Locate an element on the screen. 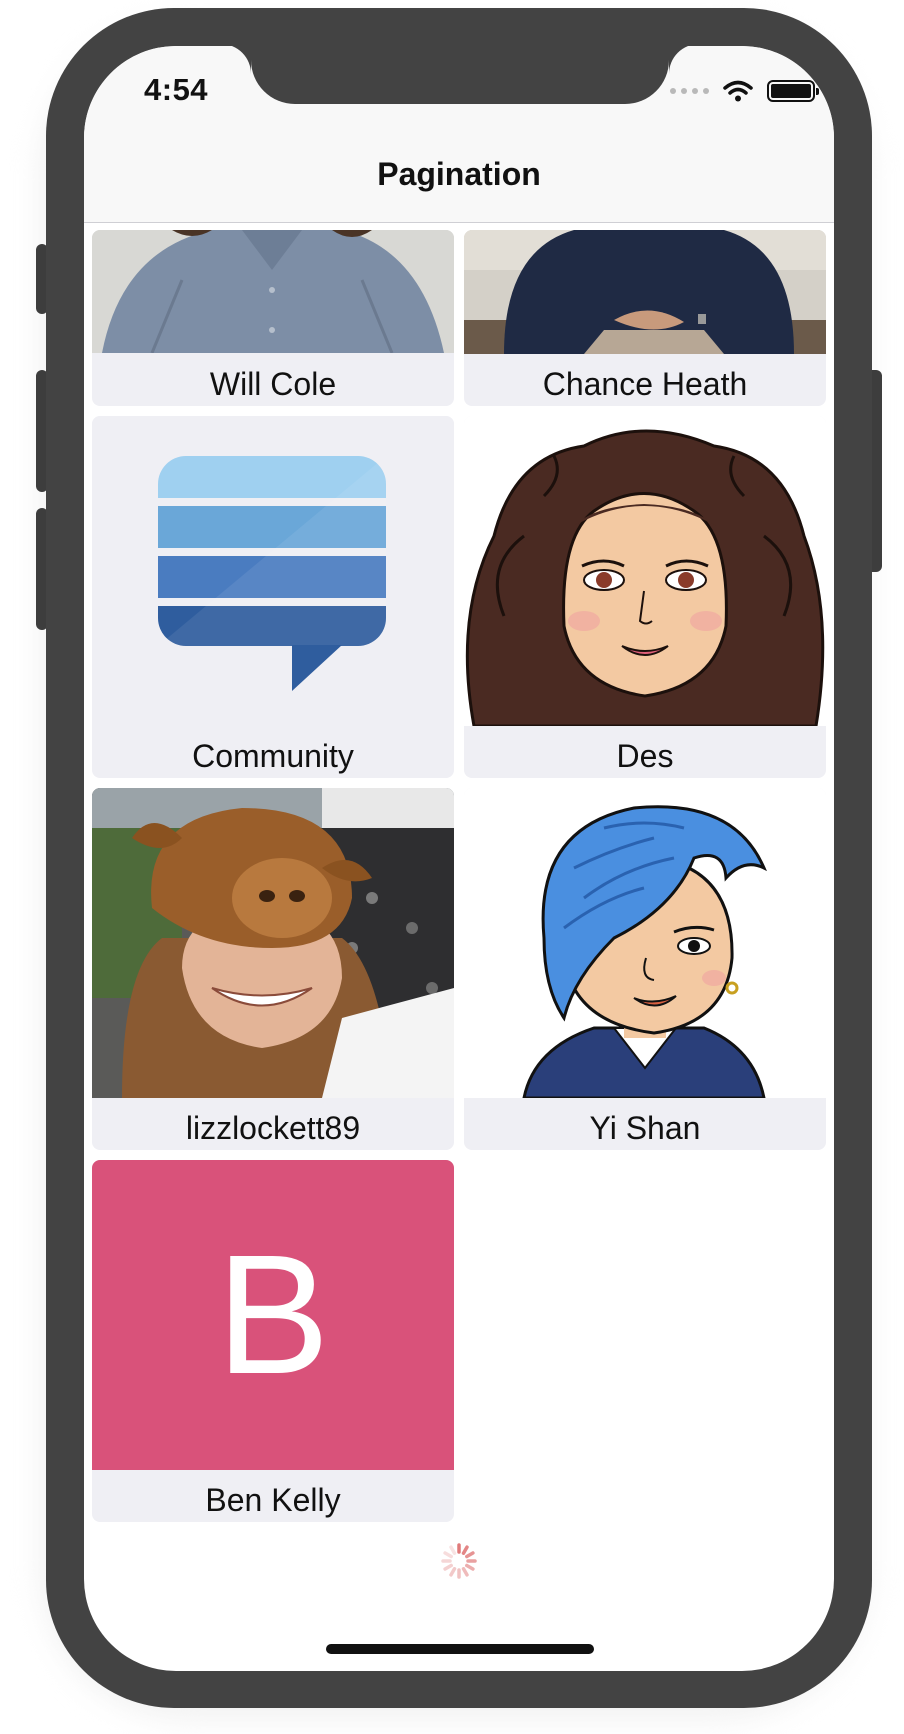 This screenshot has height=1734, width=904. user-name: Chance Heath is located at coordinates (645, 384).